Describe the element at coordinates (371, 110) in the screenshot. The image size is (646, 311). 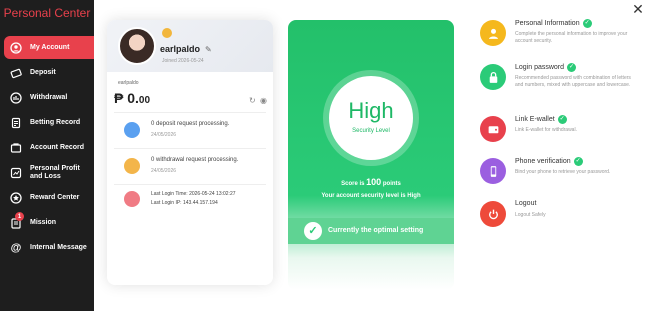
I see `security-level-word: High` at that location.